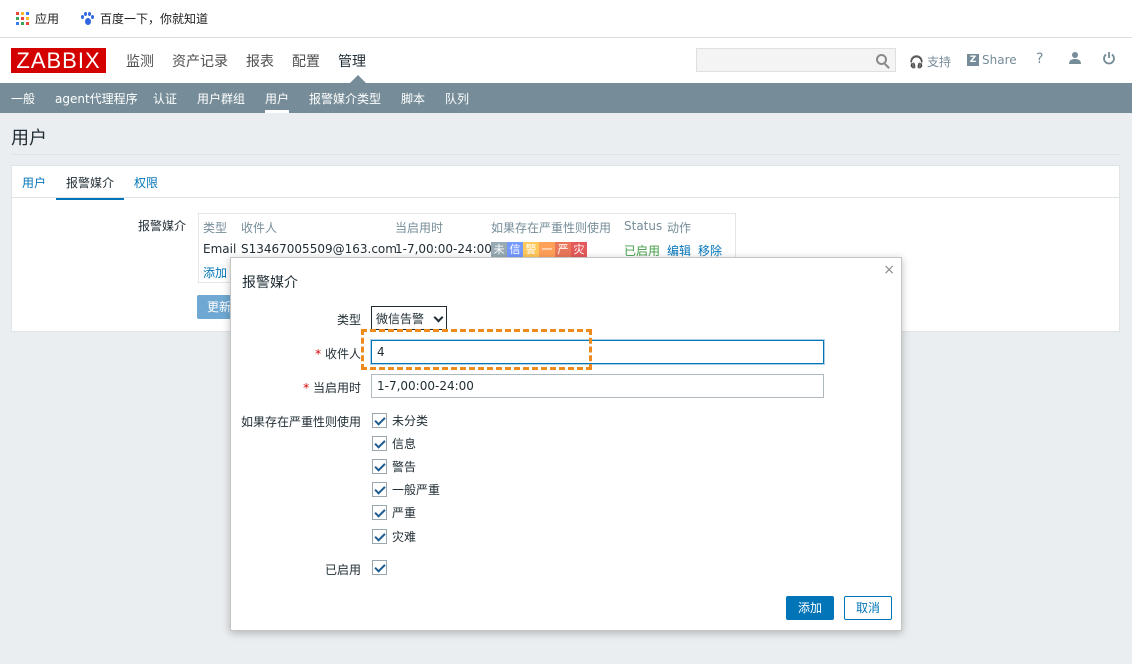 This screenshot has height=664, width=1132. What do you see at coordinates (34, 182) in the screenshot?
I see `tab-user: 用户` at bounding box center [34, 182].